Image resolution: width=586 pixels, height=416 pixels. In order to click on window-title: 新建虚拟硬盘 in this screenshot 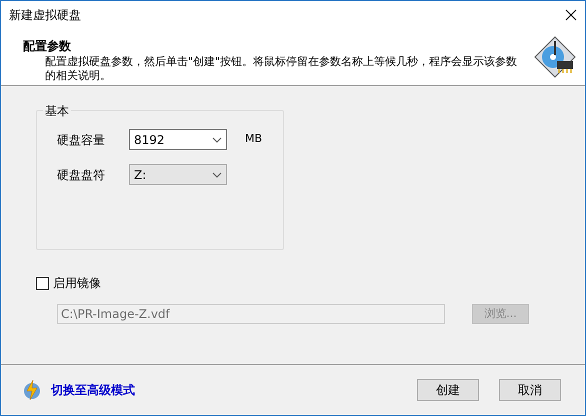, I will do `click(45, 15)`.